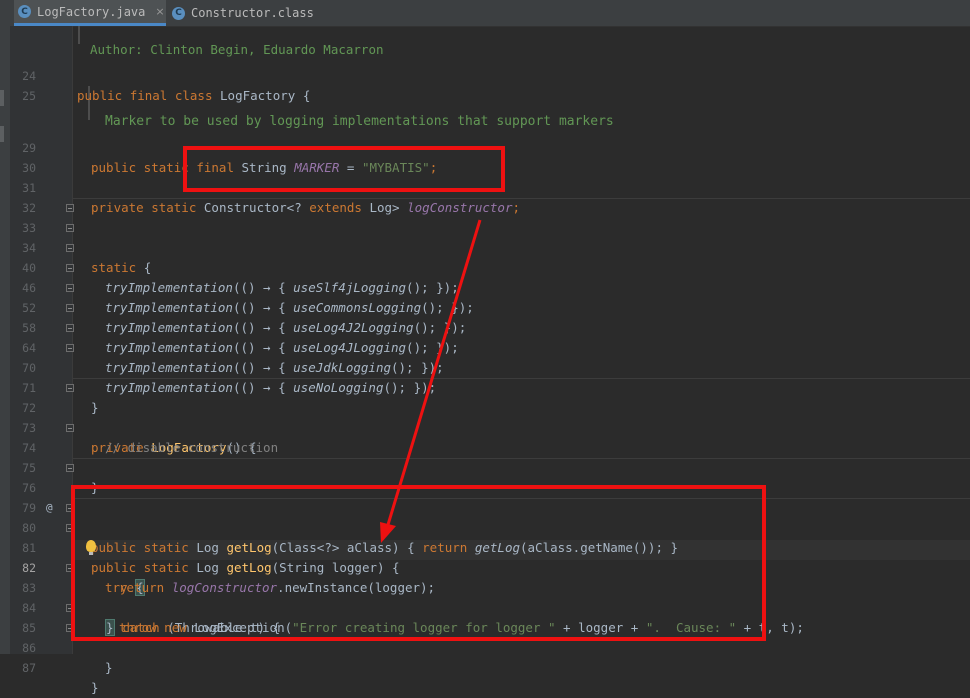  Describe the element at coordinates (388, 532) in the screenshot. I see `arrow-head-icon` at that location.